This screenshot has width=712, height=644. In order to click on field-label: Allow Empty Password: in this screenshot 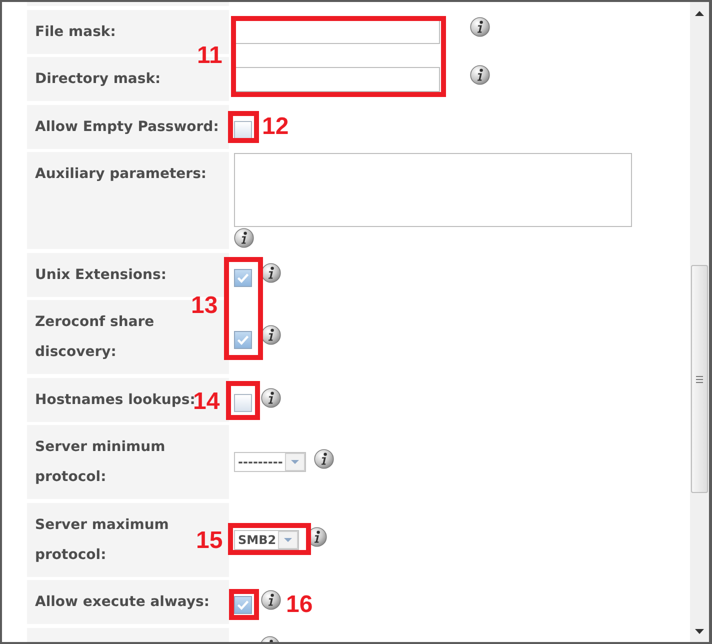, I will do `click(127, 126)`.